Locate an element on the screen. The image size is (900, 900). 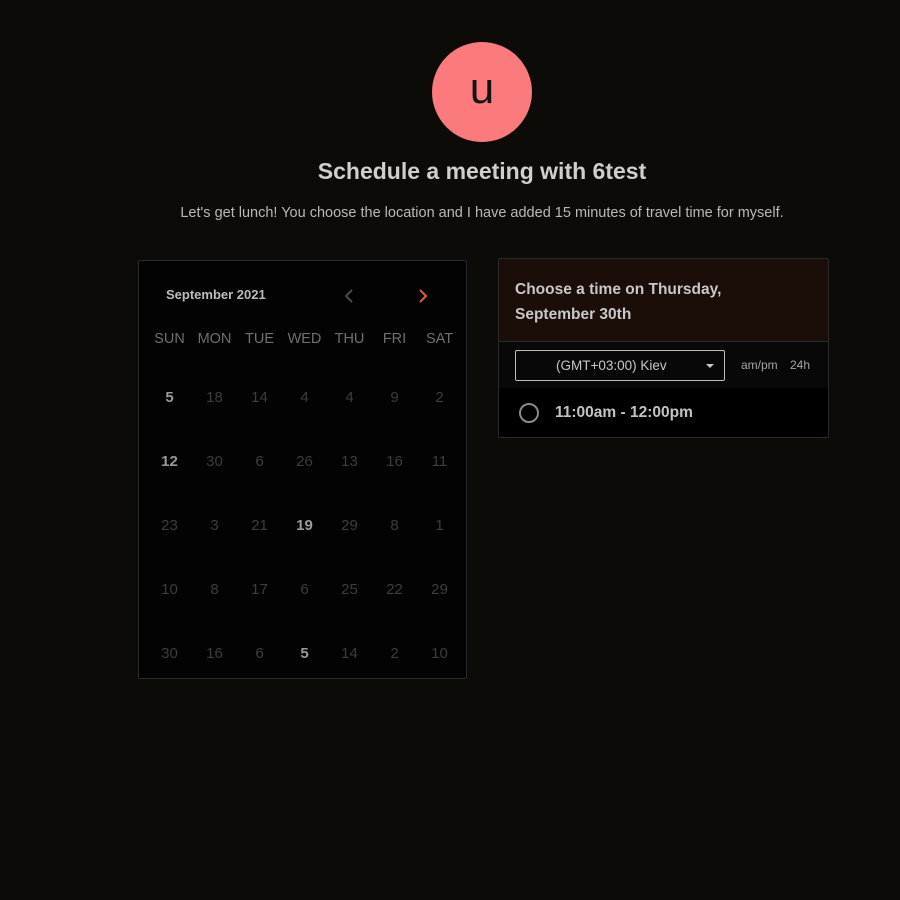
calendar-day: 26 is located at coordinates (304, 461).